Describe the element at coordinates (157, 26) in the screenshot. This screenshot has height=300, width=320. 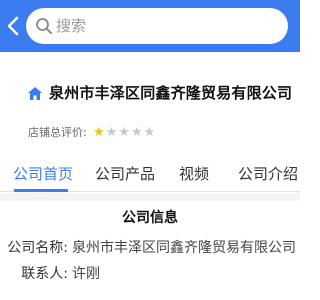
I see `search-input: 搜索` at that location.